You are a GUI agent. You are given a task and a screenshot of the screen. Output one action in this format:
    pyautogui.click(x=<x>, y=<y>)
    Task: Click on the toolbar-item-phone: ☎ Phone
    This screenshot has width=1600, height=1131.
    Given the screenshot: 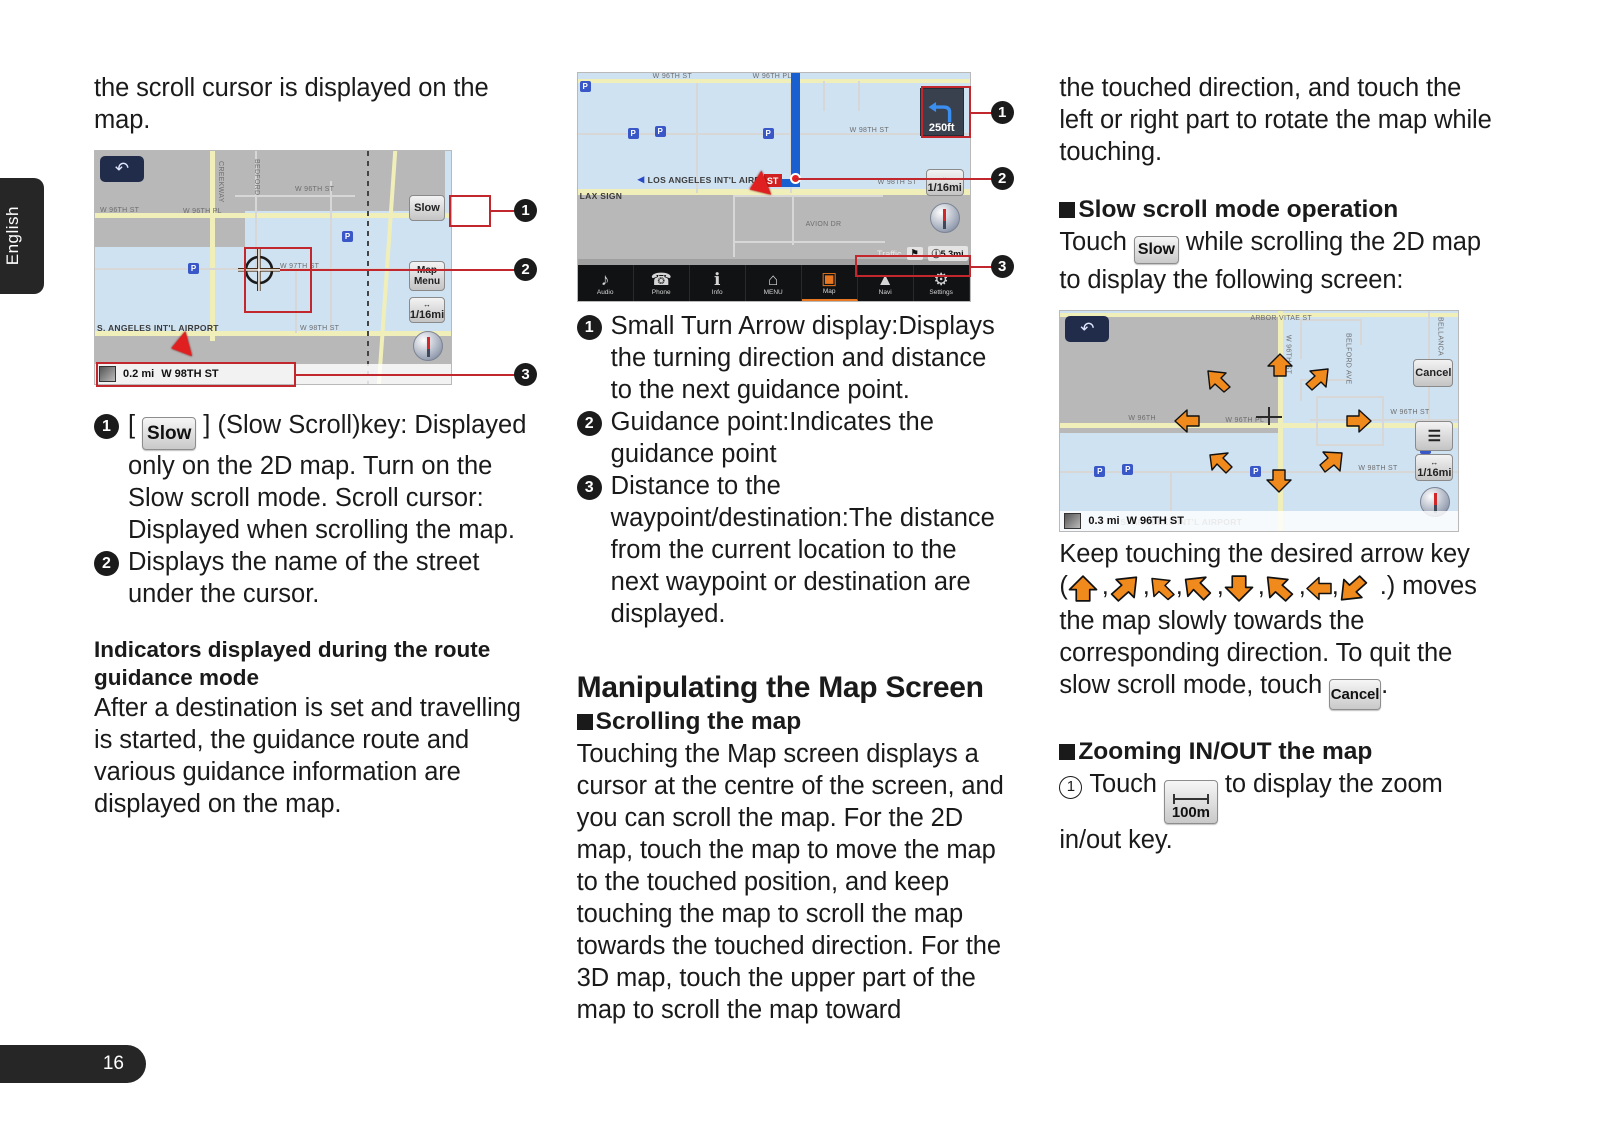 What is the action you would take?
    pyautogui.click(x=662, y=283)
    